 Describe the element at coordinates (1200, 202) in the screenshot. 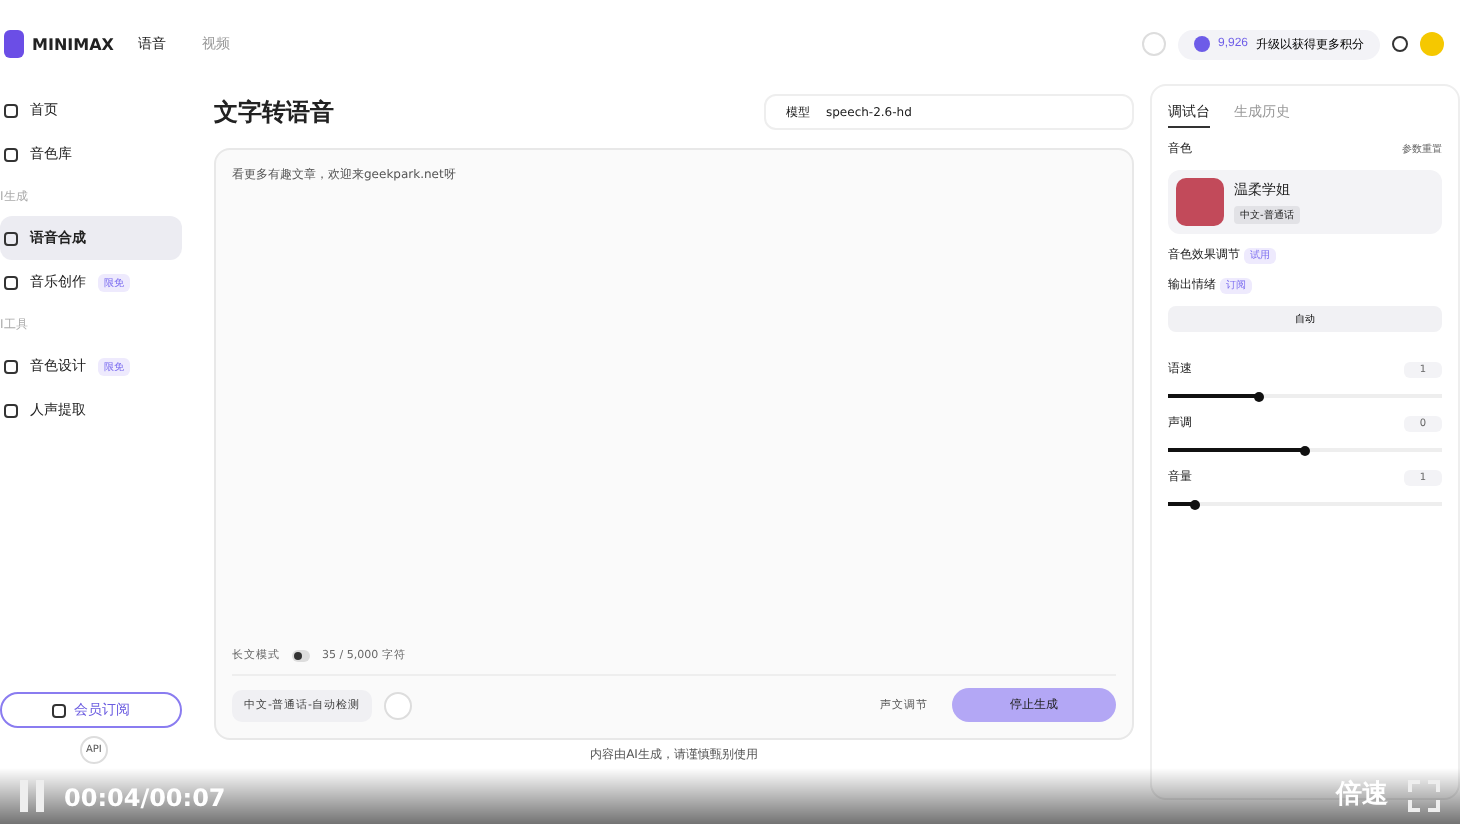

I see `voice-artwork` at that location.